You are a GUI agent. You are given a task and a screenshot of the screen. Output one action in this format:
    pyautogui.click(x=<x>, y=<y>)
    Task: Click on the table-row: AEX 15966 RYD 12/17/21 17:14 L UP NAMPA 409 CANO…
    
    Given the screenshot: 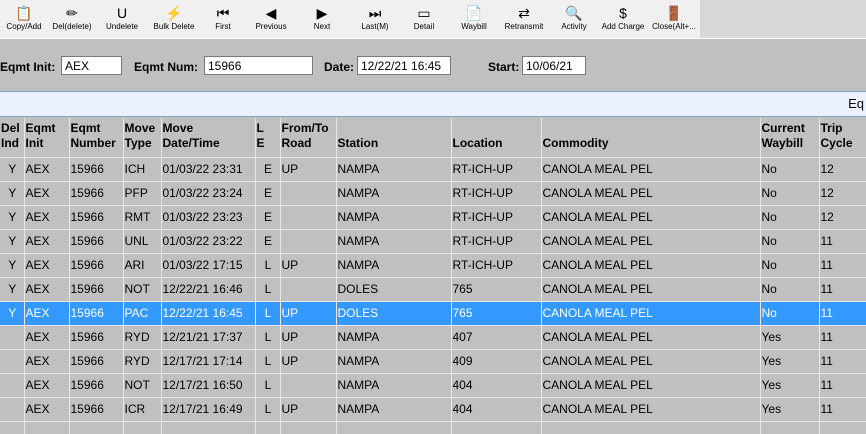 What is the action you would take?
    pyautogui.click(x=433, y=361)
    